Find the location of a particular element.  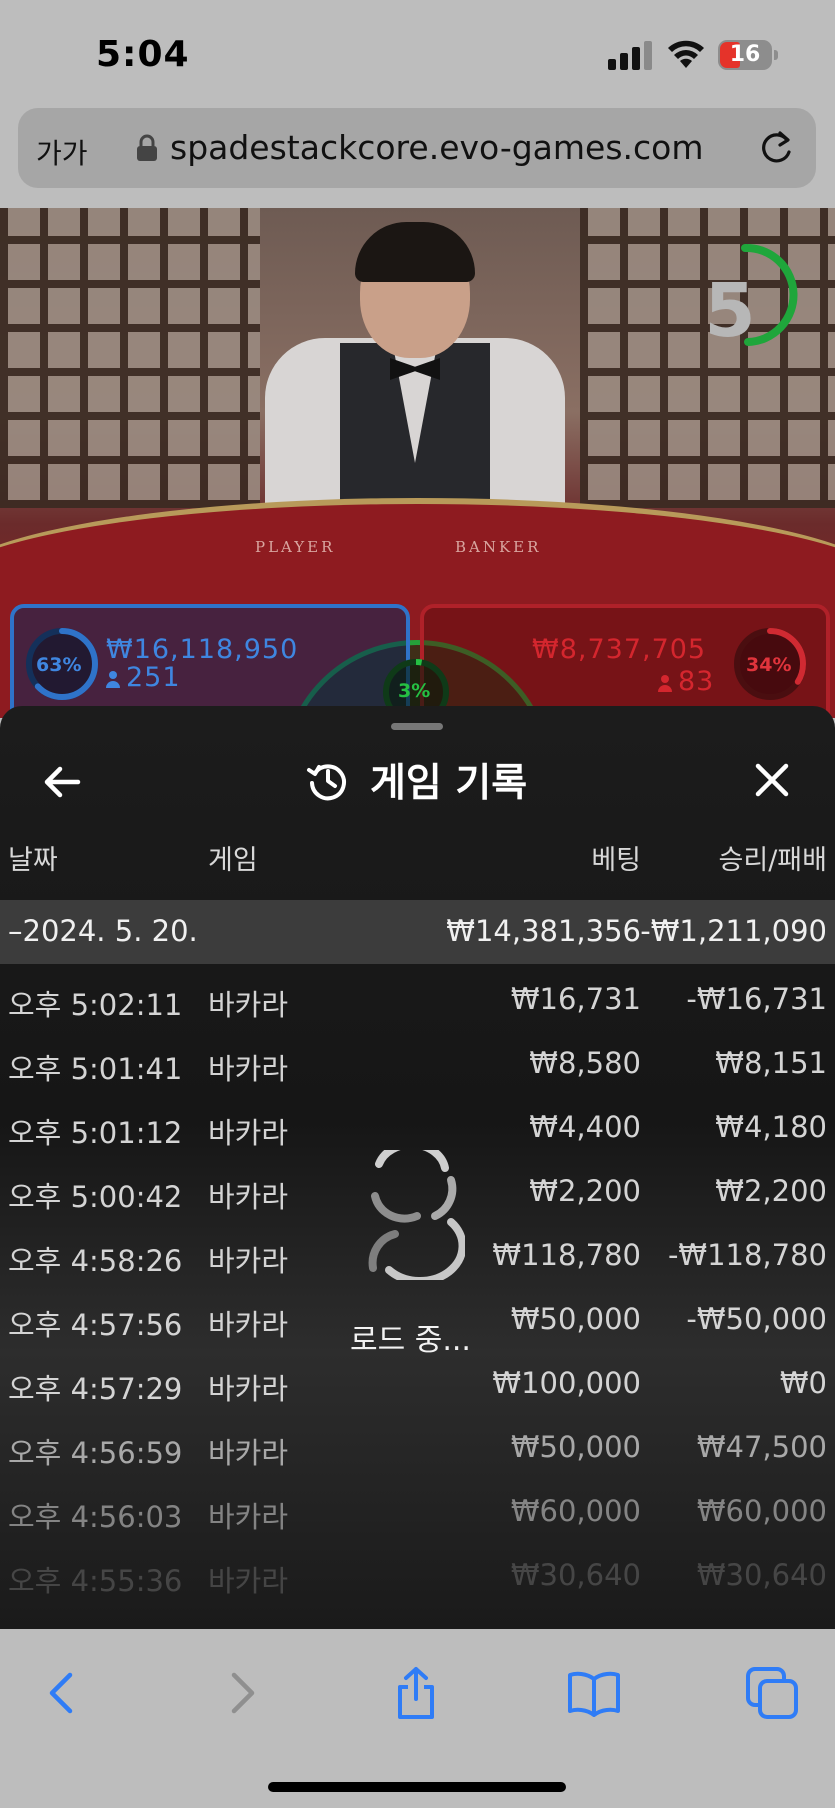

row-bet: ₩60,000 is located at coordinates (575, 1511).